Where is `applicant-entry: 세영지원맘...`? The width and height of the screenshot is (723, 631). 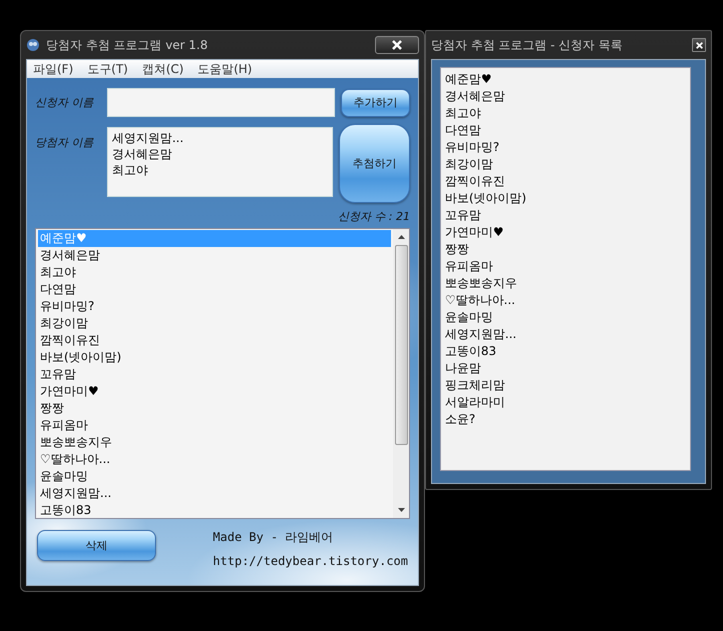
applicant-entry: 세영지원맘... is located at coordinates (481, 334).